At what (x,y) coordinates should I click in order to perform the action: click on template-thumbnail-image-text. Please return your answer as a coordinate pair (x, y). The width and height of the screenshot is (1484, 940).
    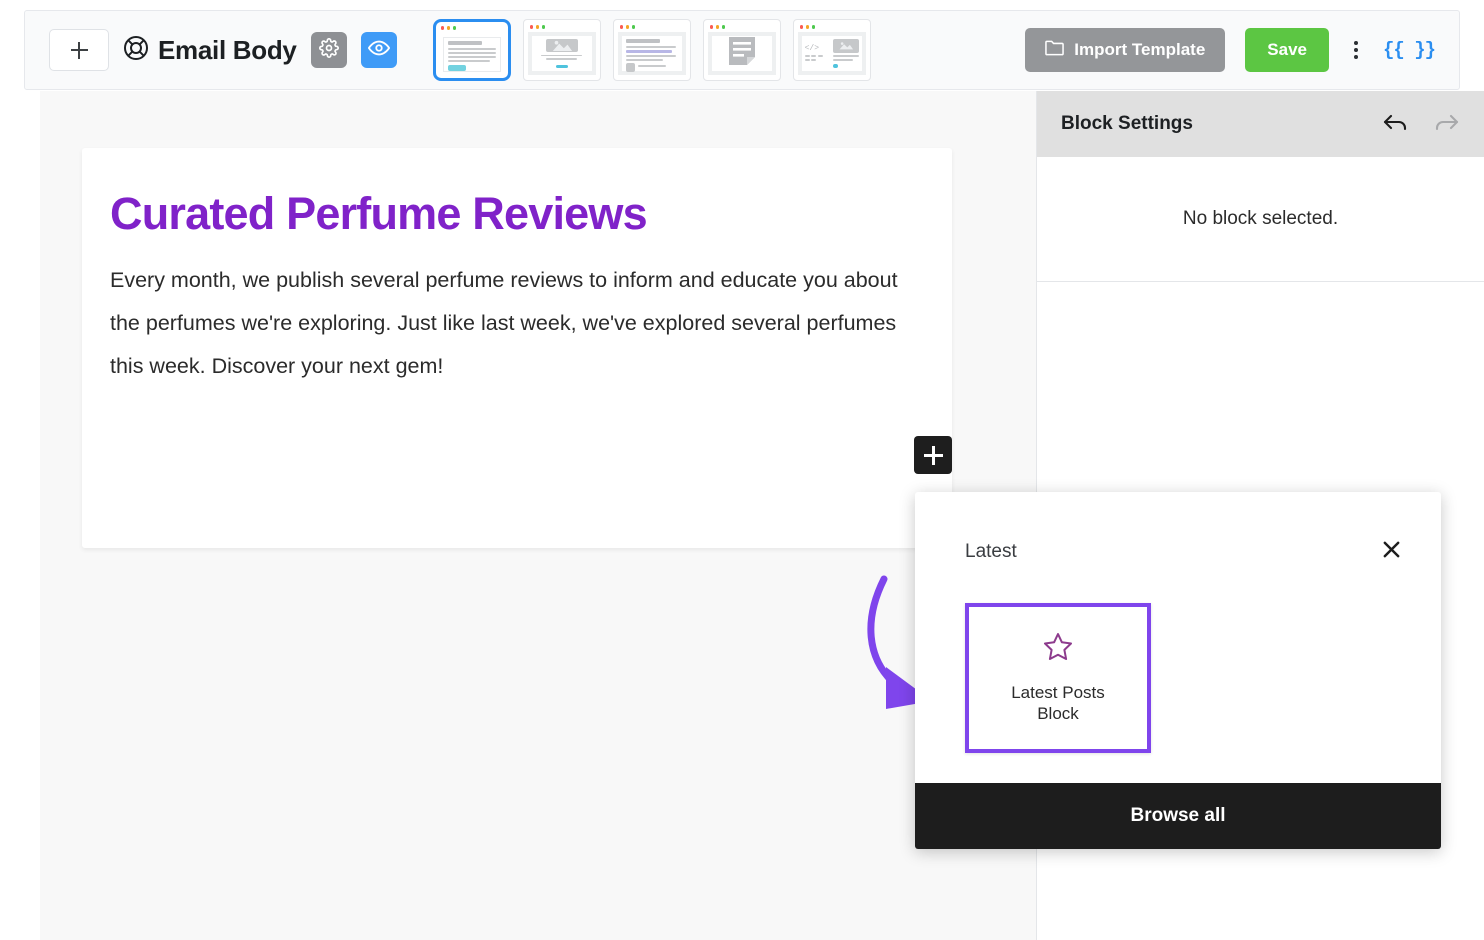
    Looking at the image, I should click on (561, 50).